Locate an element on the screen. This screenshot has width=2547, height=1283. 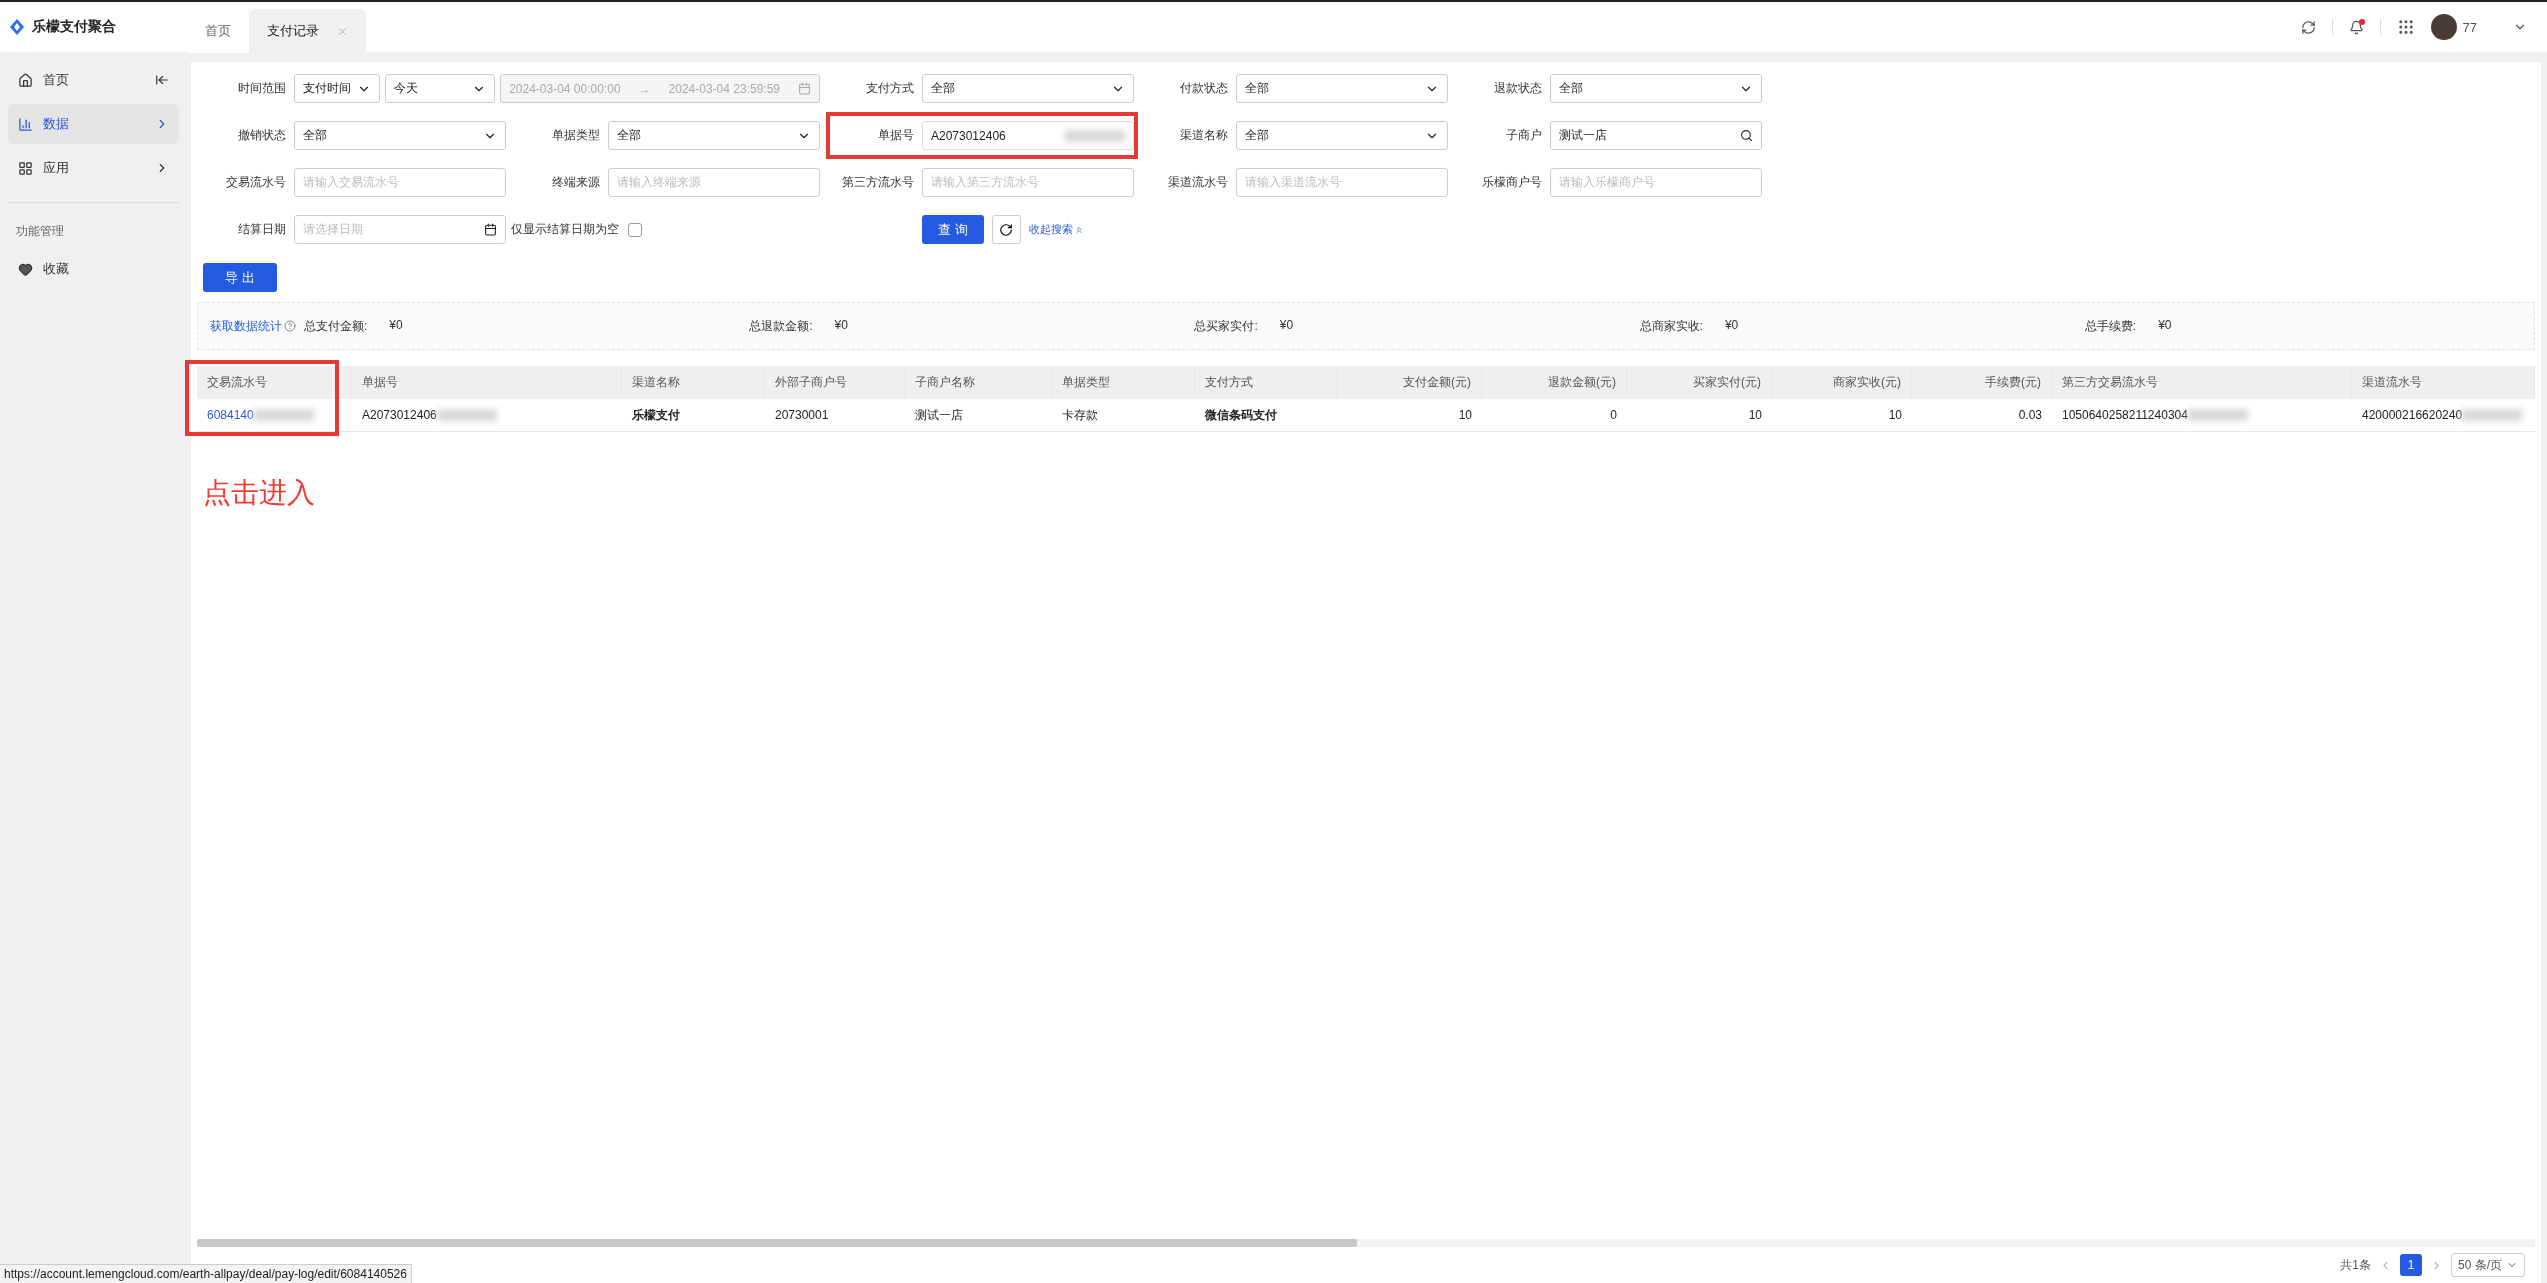
sidebar-item: 数据 is located at coordinates (93, 124).